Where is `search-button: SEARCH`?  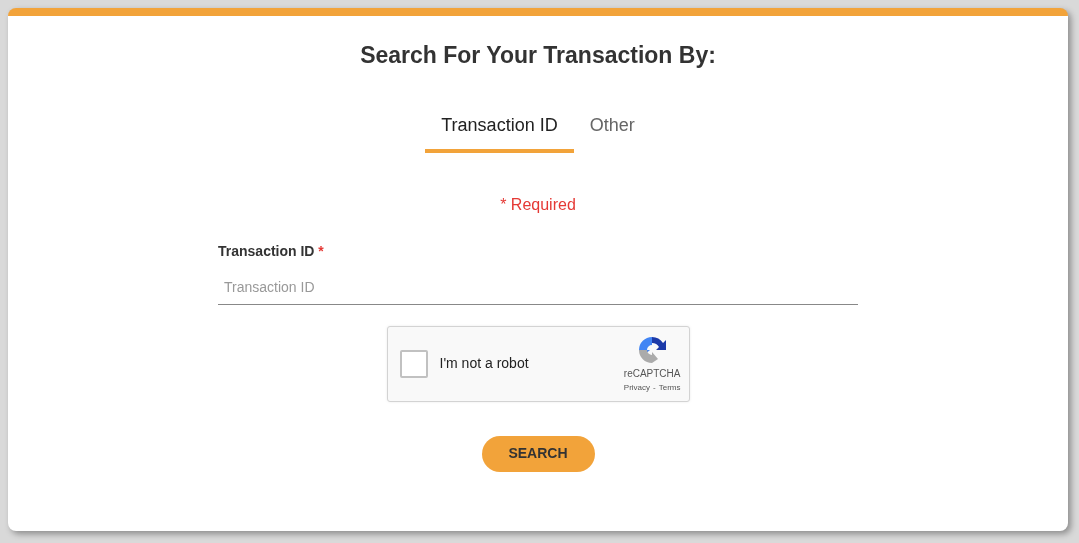 search-button: SEARCH is located at coordinates (538, 453).